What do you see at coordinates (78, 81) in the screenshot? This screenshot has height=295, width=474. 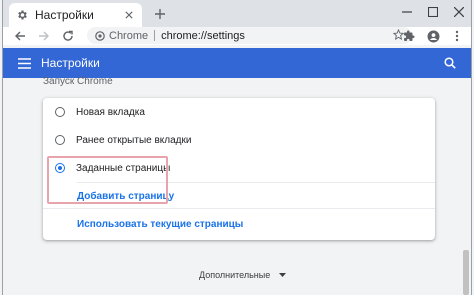 I see `section-title-startup: Запуск Chrome` at bounding box center [78, 81].